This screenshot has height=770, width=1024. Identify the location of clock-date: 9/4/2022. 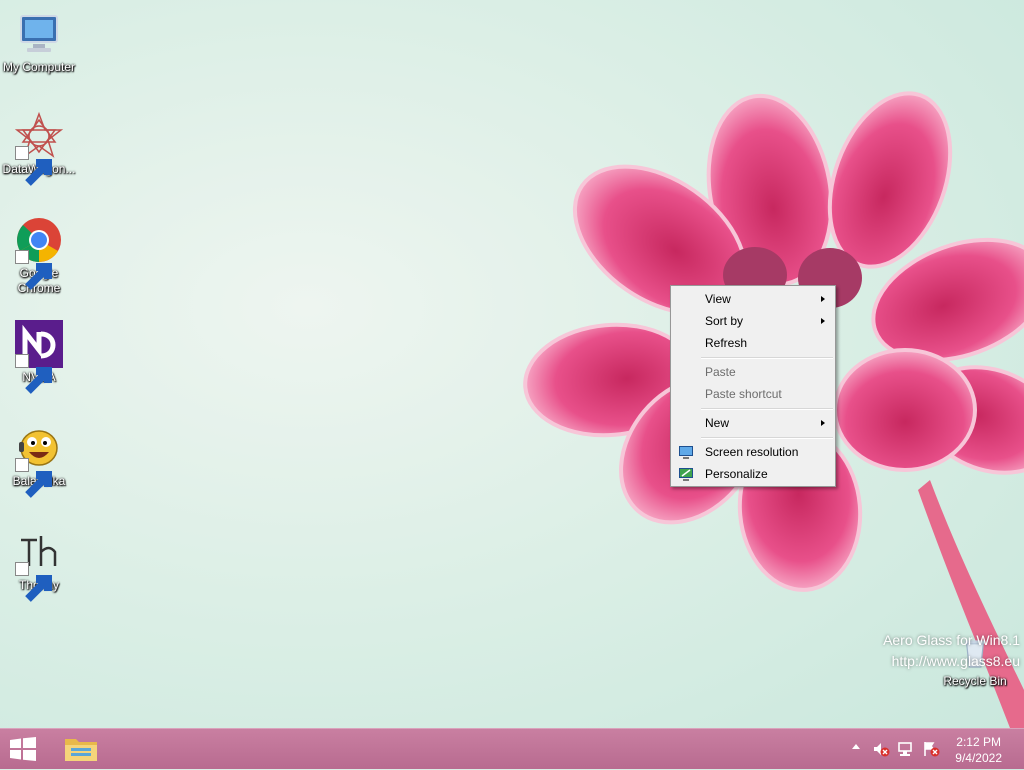
(978, 758).